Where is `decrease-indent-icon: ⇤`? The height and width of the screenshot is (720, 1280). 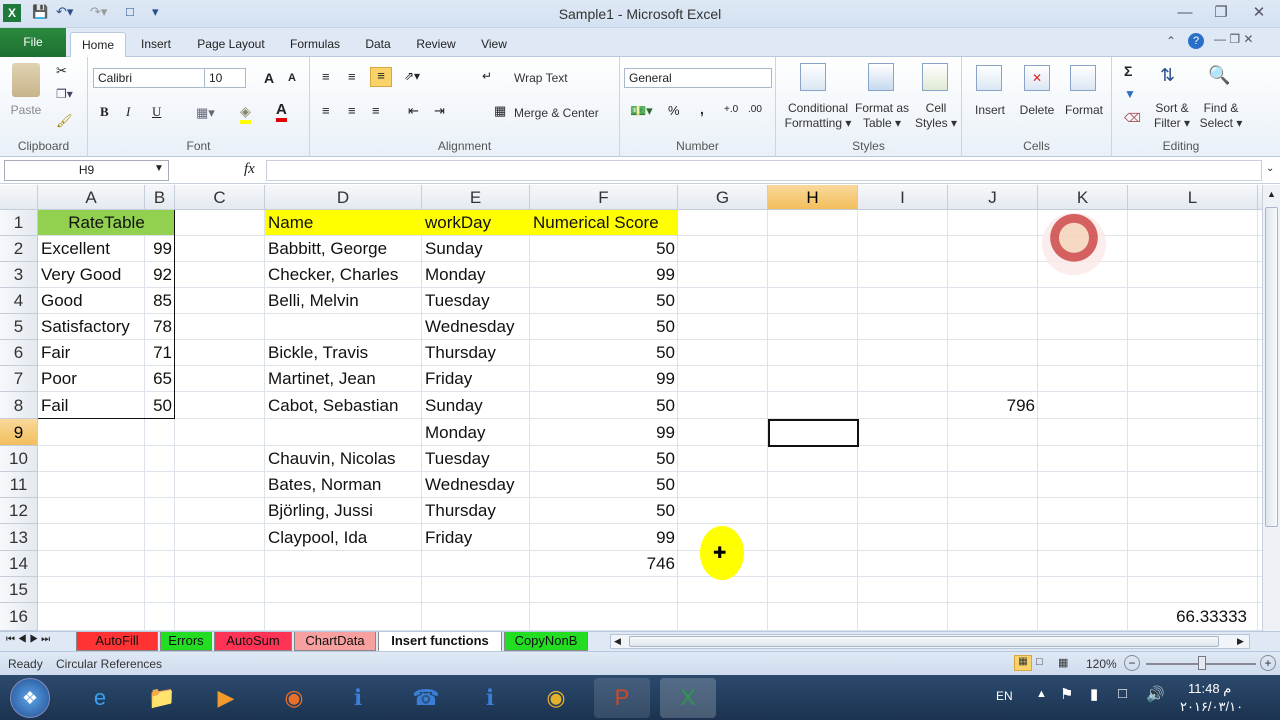 decrease-indent-icon: ⇤ is located at coordinates (413, 111).